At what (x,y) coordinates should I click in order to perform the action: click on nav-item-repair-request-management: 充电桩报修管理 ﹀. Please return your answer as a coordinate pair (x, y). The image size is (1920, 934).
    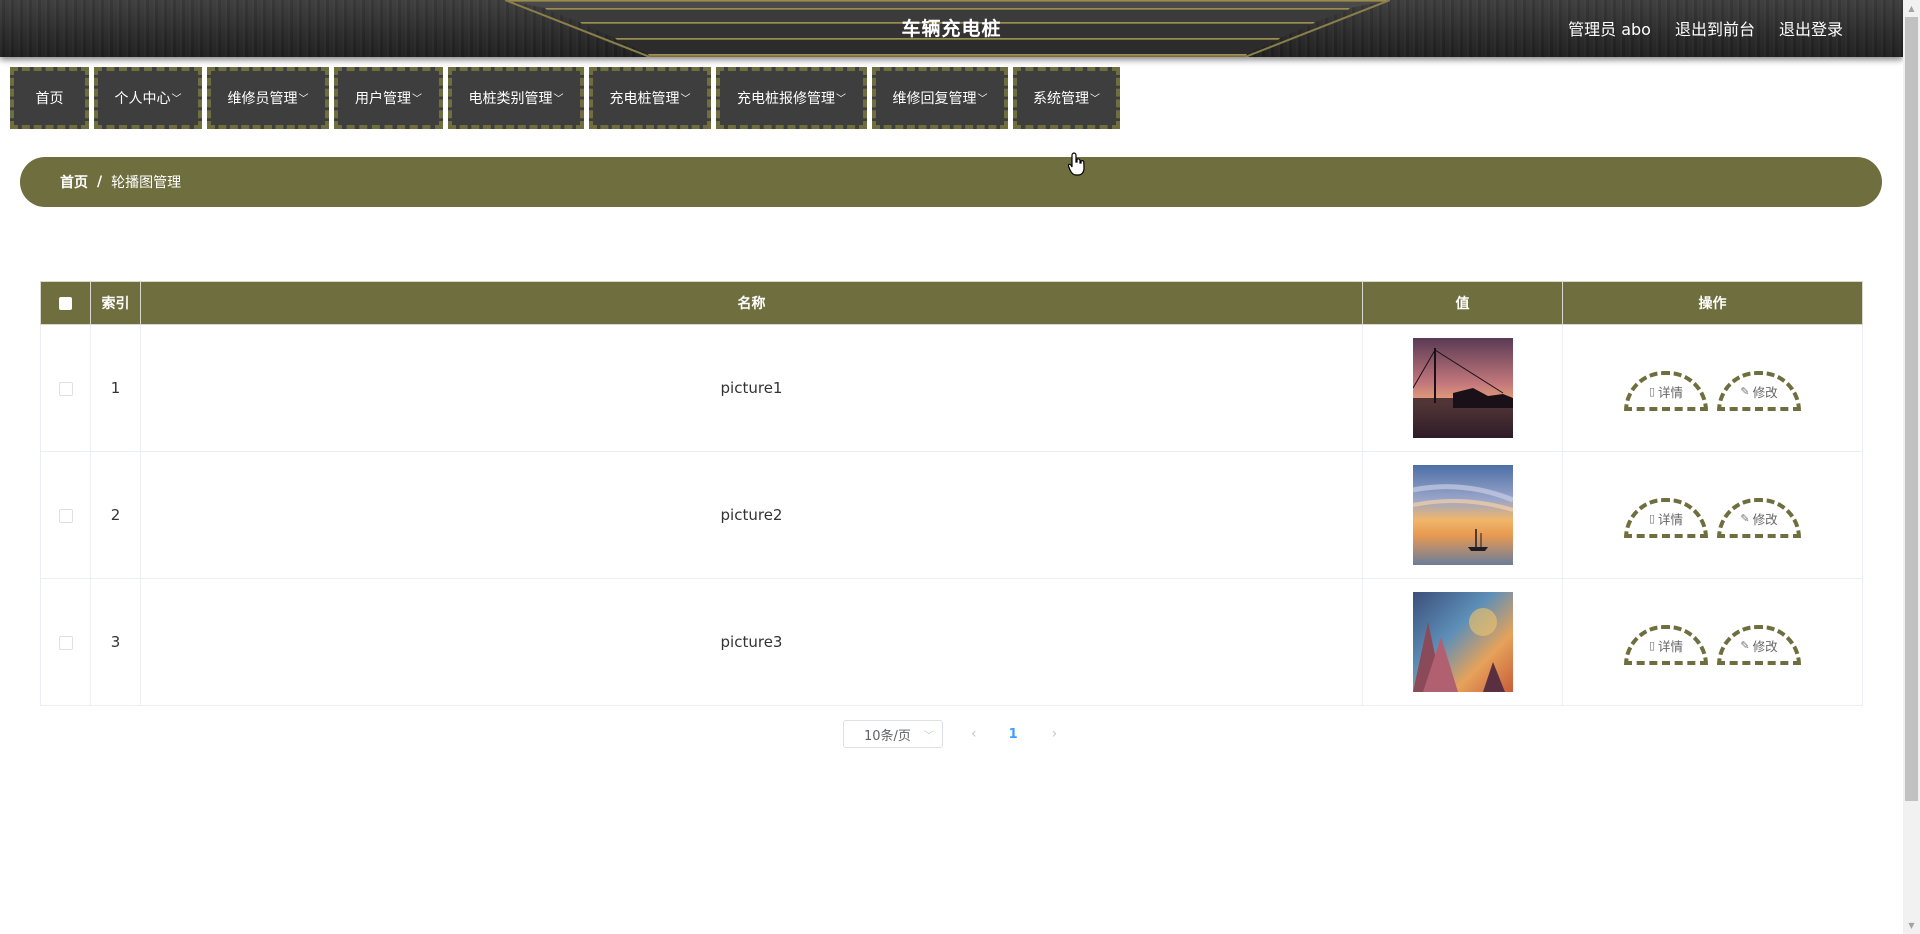
    Looking at the image, I should click on (791, 98).